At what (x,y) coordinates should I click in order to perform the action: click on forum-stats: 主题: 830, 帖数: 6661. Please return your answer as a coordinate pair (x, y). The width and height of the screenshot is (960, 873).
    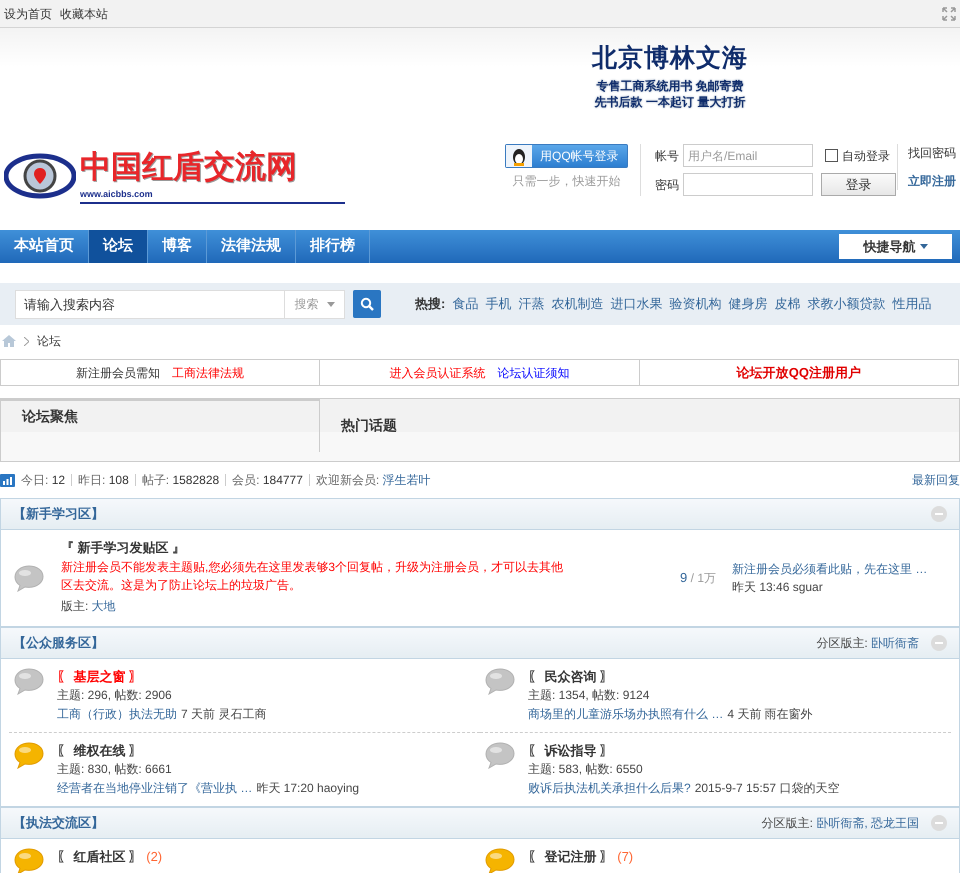
    Looking at the image, I should click on (115, 769).